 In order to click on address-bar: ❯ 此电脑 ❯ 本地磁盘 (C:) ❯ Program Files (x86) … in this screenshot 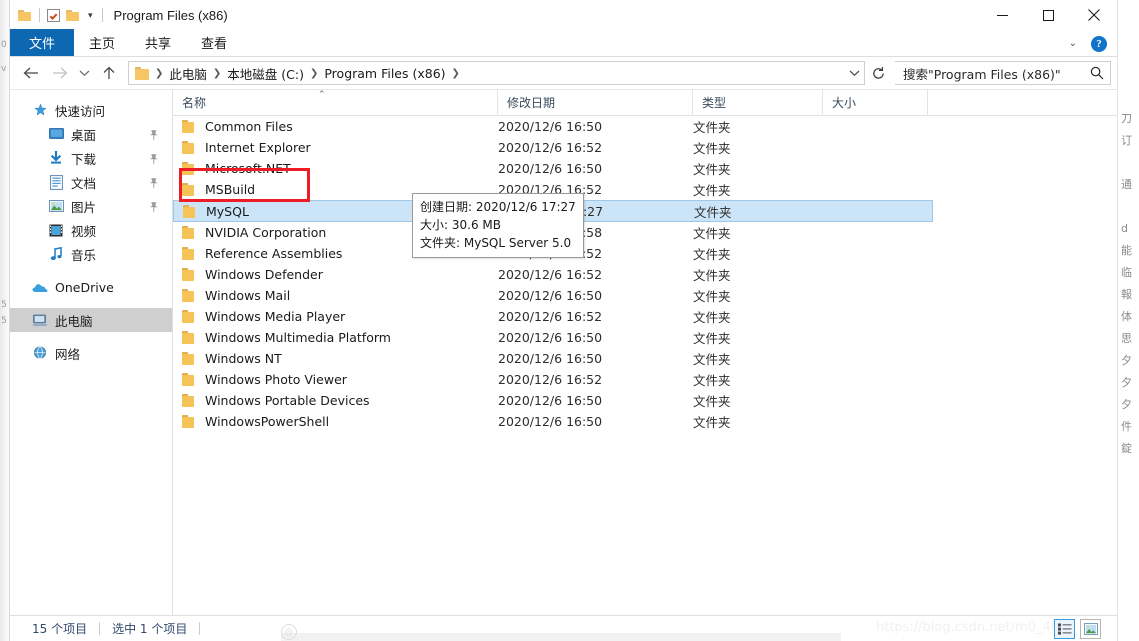, I will do `click(496, 73)`.